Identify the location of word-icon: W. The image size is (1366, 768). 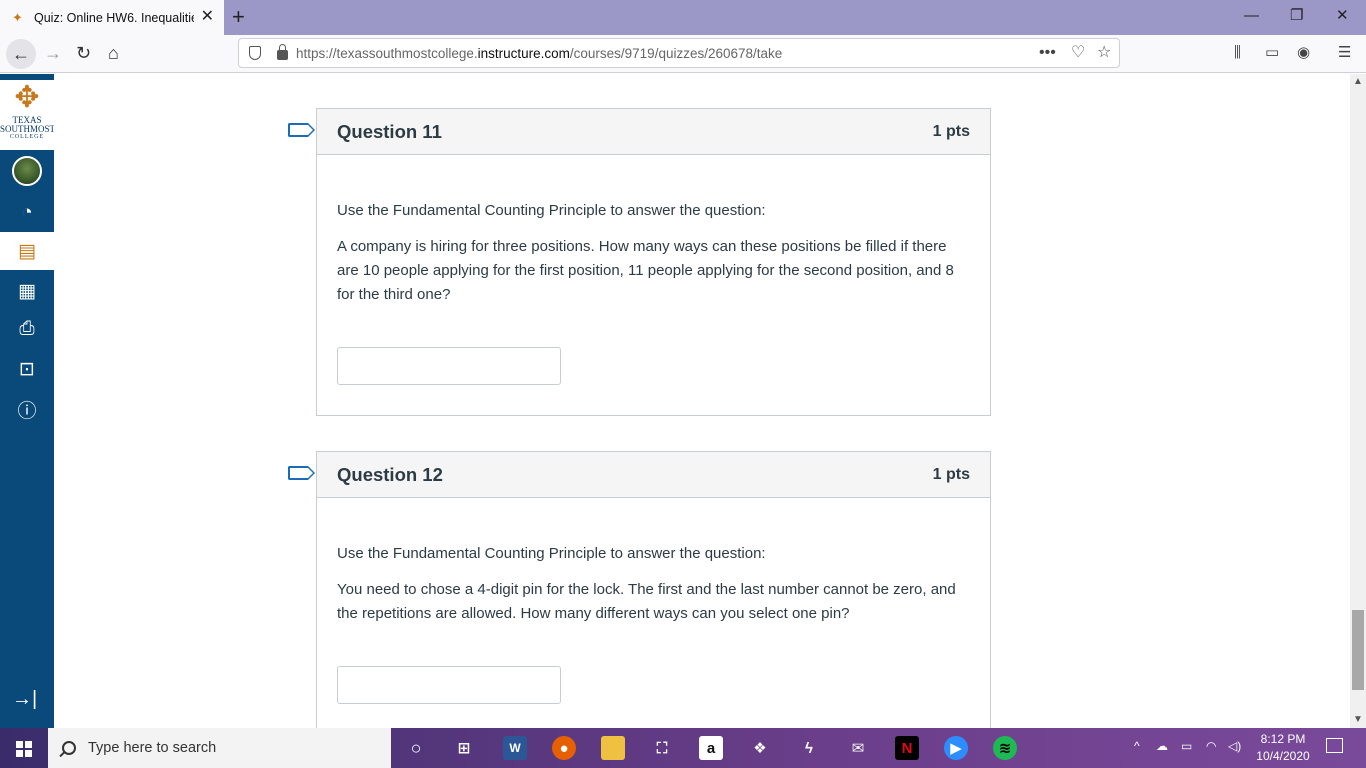
(515, 748).